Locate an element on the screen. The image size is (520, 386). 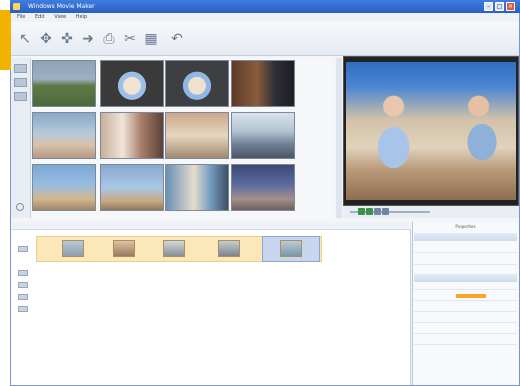
stop-icon is located at coordinates (369, 211).